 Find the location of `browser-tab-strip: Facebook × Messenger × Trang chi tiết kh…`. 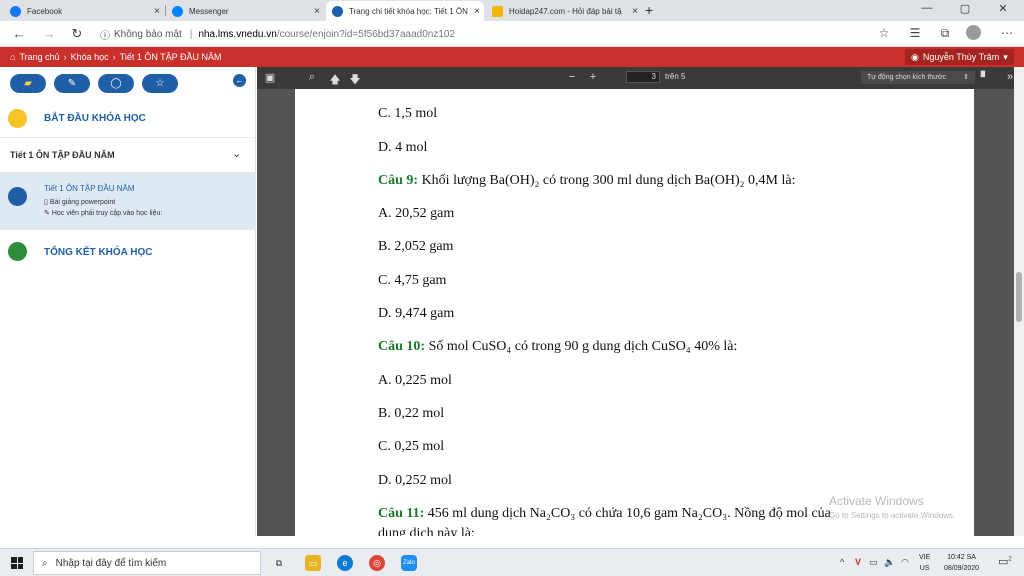

browser-tab-strip: Facebook × Messenger × Trang chi tiết kh… is located at coordinates (512, 10).